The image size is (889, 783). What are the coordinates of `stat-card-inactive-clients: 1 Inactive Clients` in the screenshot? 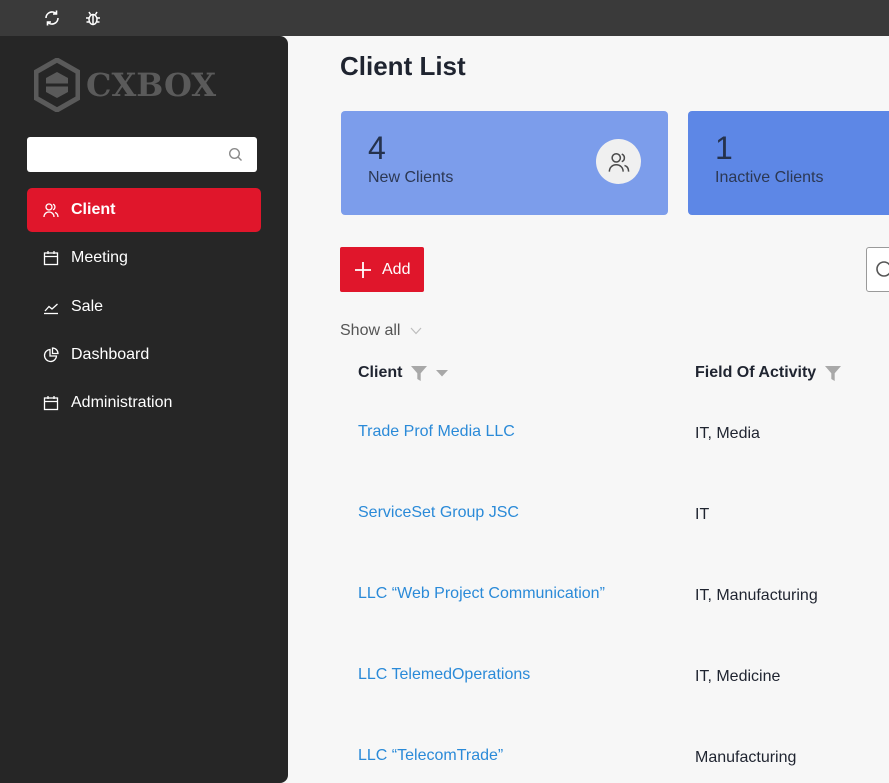 It's located at (788, 163).